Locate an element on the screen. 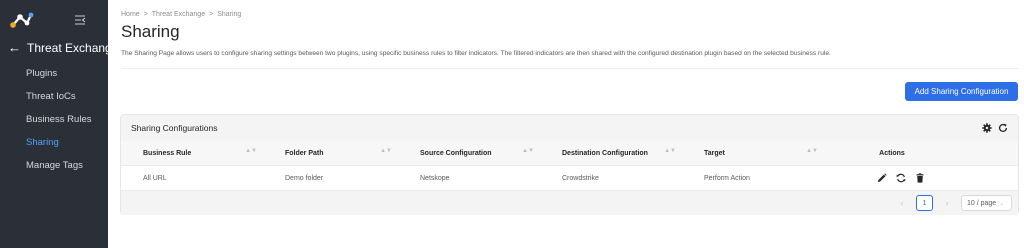 The width and height of the screenshot is (1024, 248). breadcrumb-sharing: Sharing is located at coordinates (229, 14).